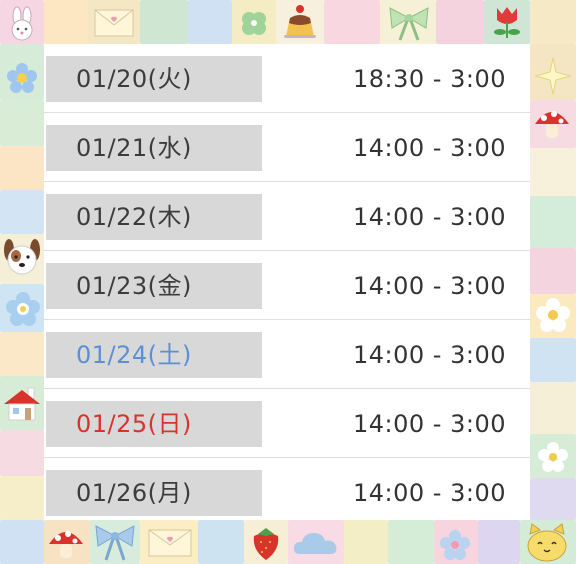 The width and height of the screenshot is (576, 564). What do you see at coordinates (429, 79) in the screenshot?
I see `time-range: 18:30 - 3:00` at bounding box center [429, 79].